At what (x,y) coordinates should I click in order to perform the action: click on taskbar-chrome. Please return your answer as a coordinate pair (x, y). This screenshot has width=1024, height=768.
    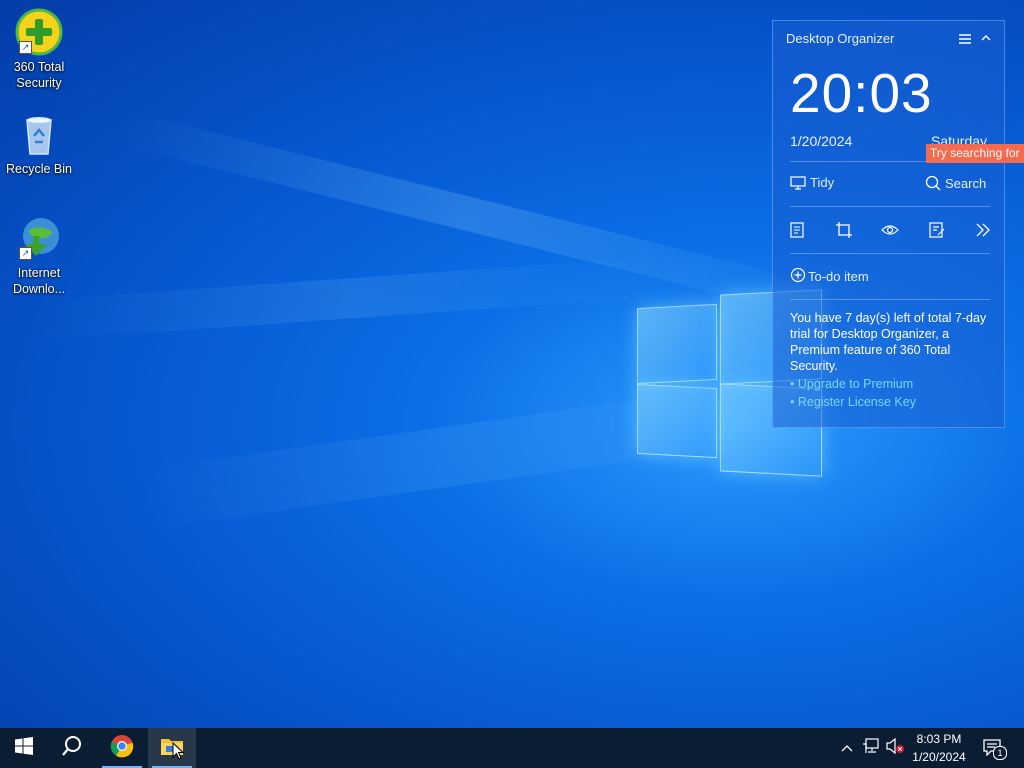
    Looking at the image, I should click on (122, 748).